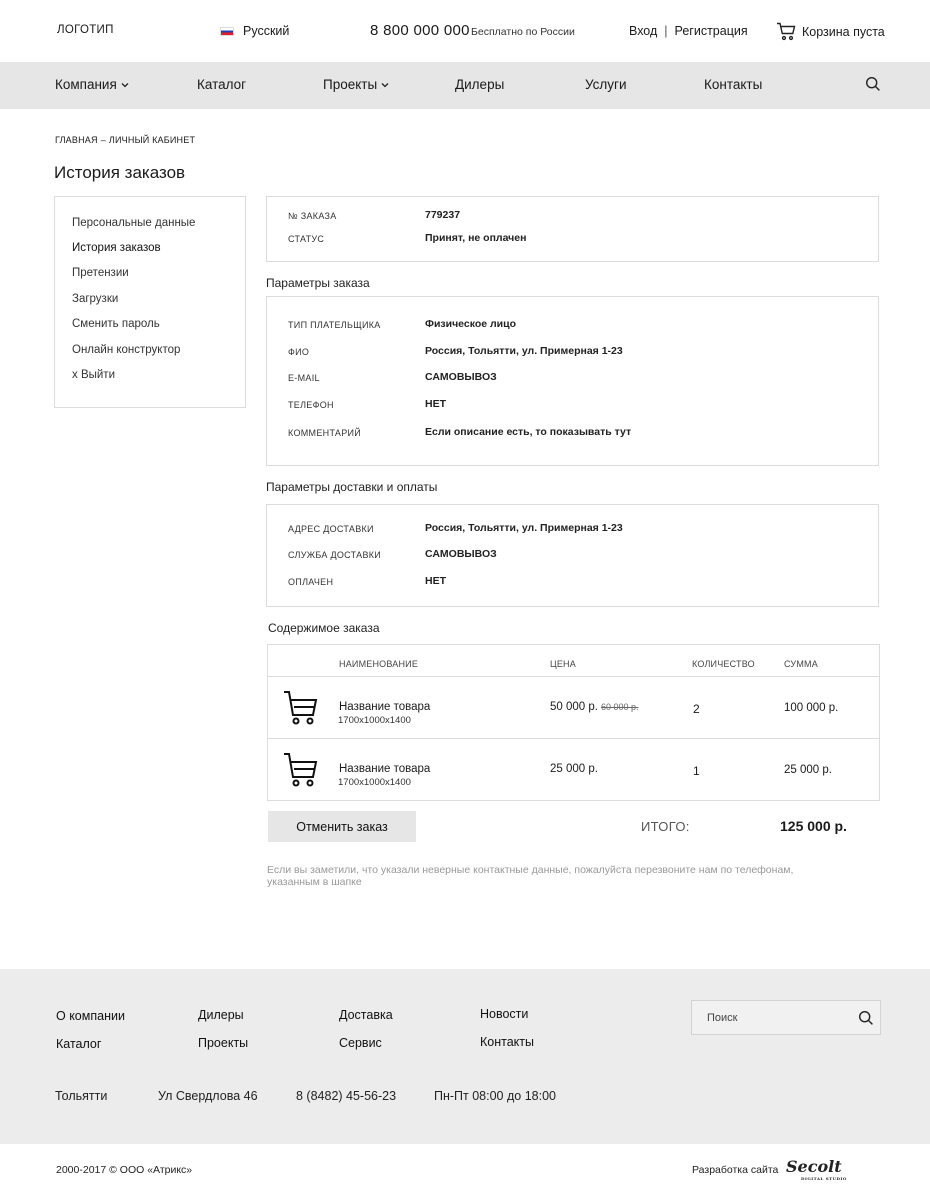  What do you see at coordinates (507, 1042) in the screenshot?
I see `footer-link-contacts: Контакты` at bounding box center [507, 1042].